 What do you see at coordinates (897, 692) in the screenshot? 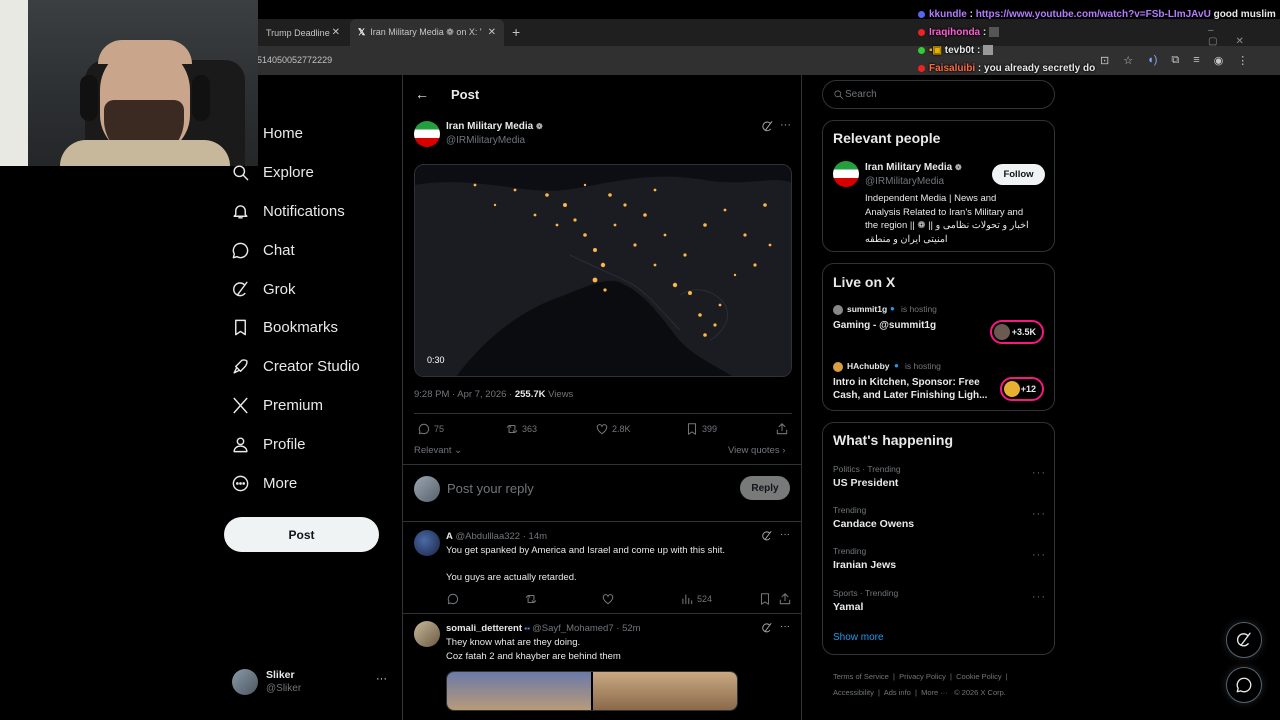
I see `footer-link: Ads info` at bounding box center [897, 692].